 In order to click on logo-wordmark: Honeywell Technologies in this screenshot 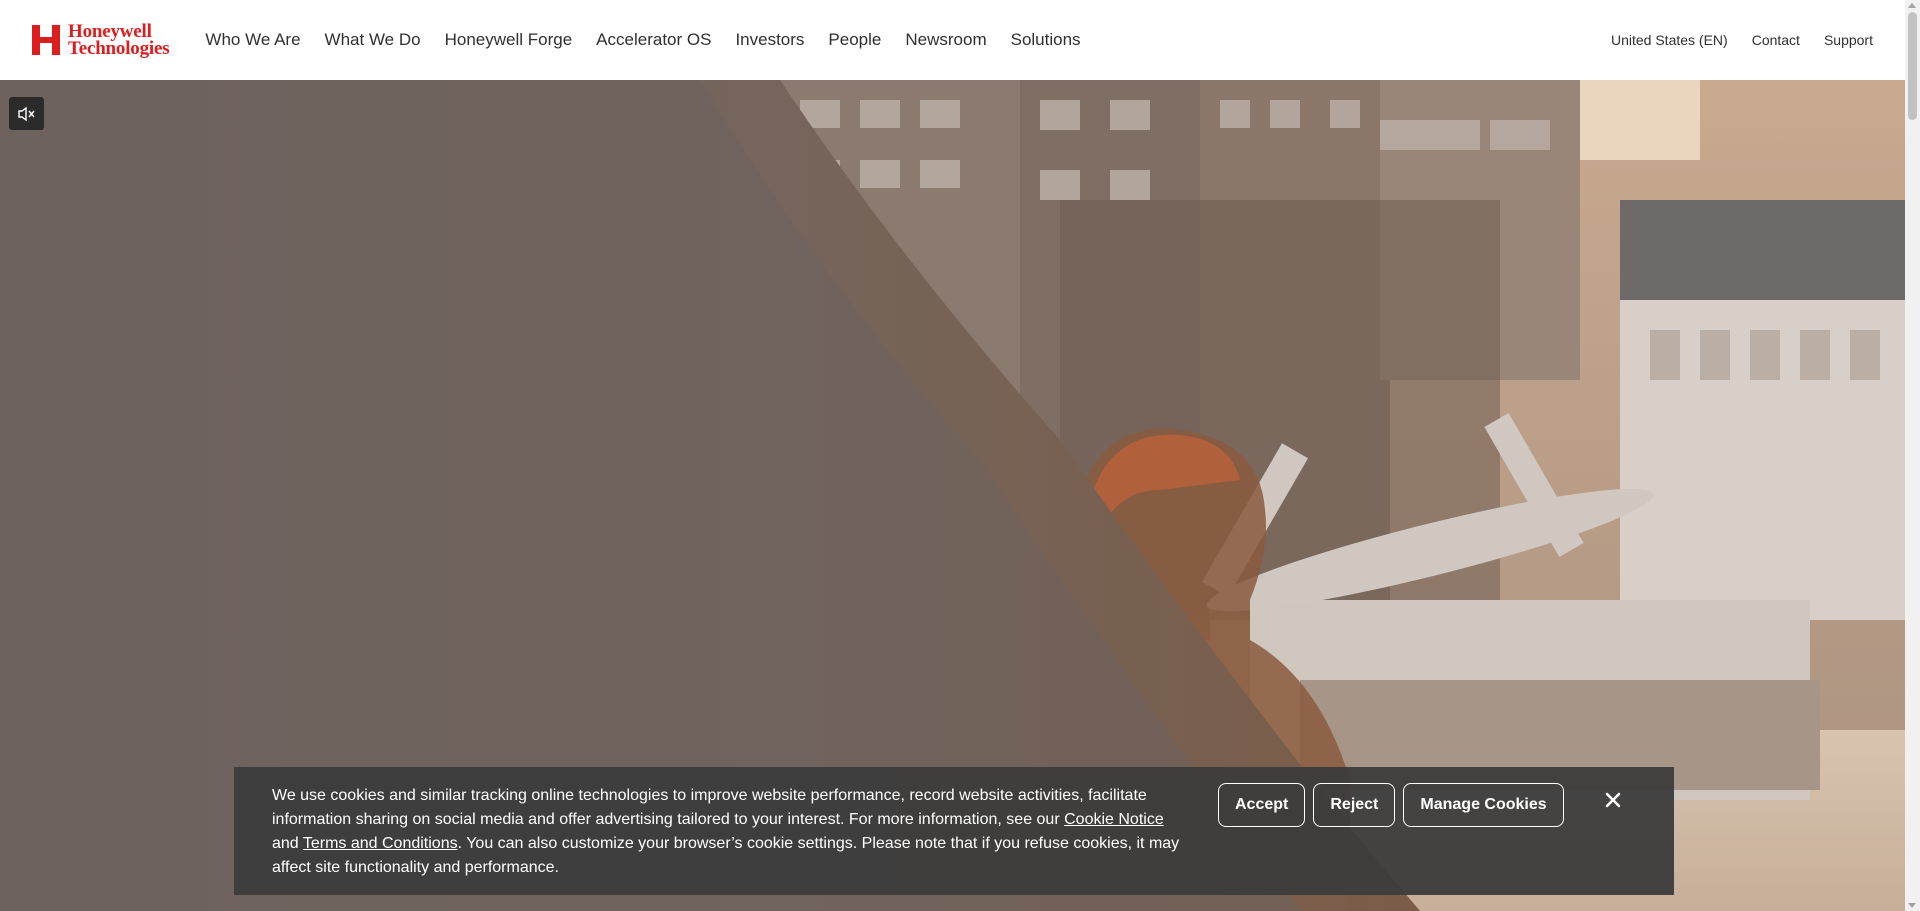, I will do `click(119, 40)`.